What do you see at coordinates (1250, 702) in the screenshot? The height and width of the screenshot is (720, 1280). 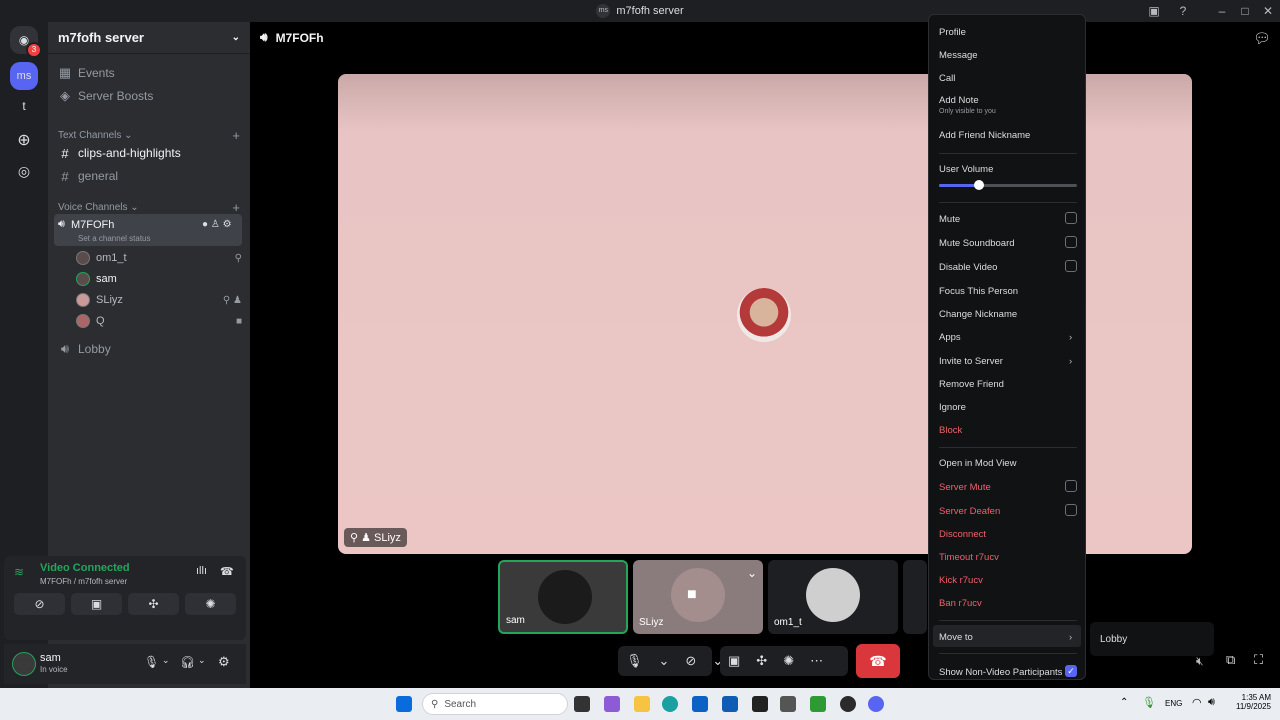 I see `clock: 1:35 AM 11/9/2025` at bounding box center [1250, 702].